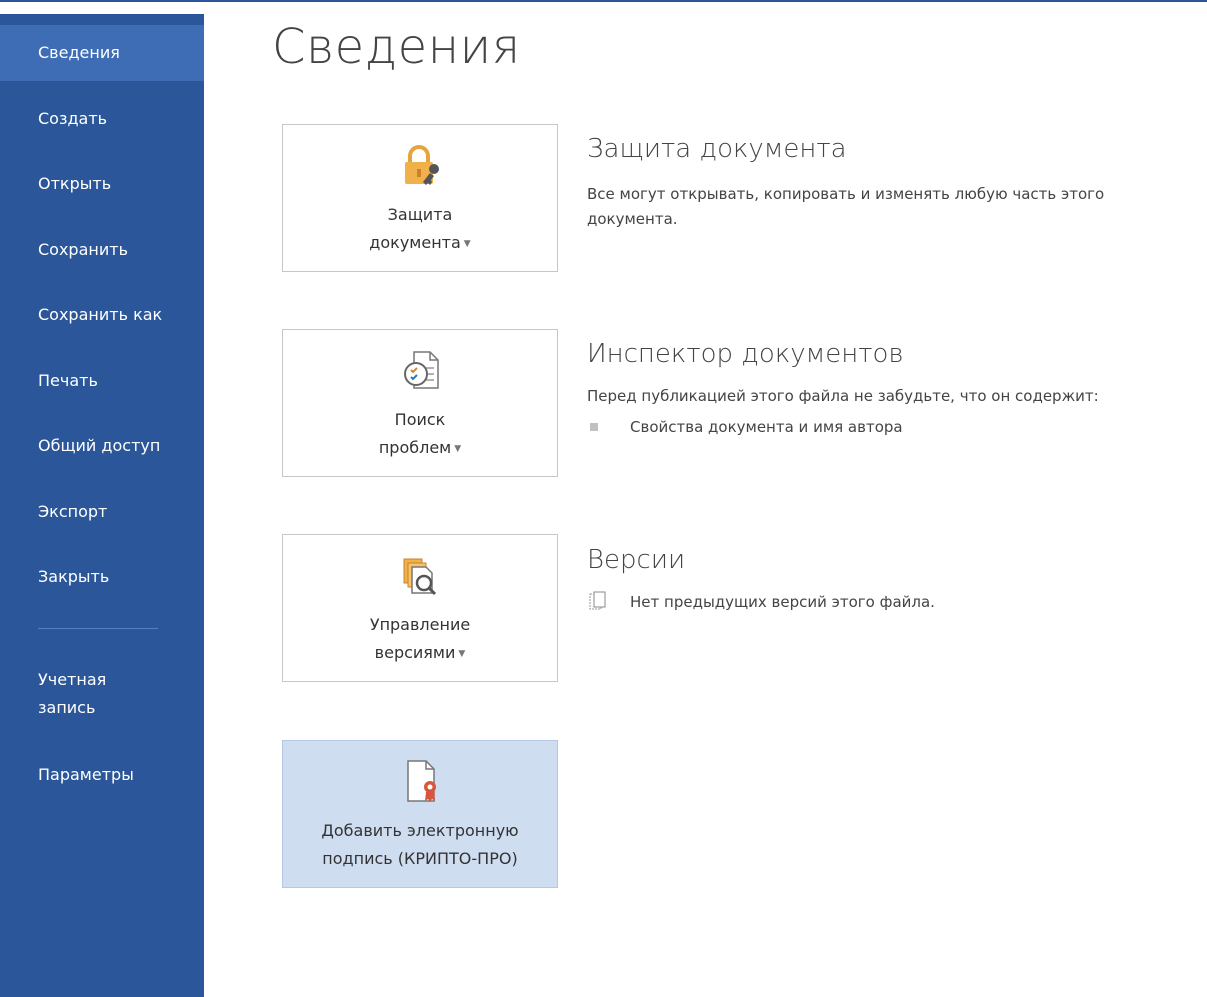 The width and height of the screenshot is (1207, 997). Describe the element at coordinates (75, 183) in the screenshot. I see `sidebar-item-label: Открыть` at that location.